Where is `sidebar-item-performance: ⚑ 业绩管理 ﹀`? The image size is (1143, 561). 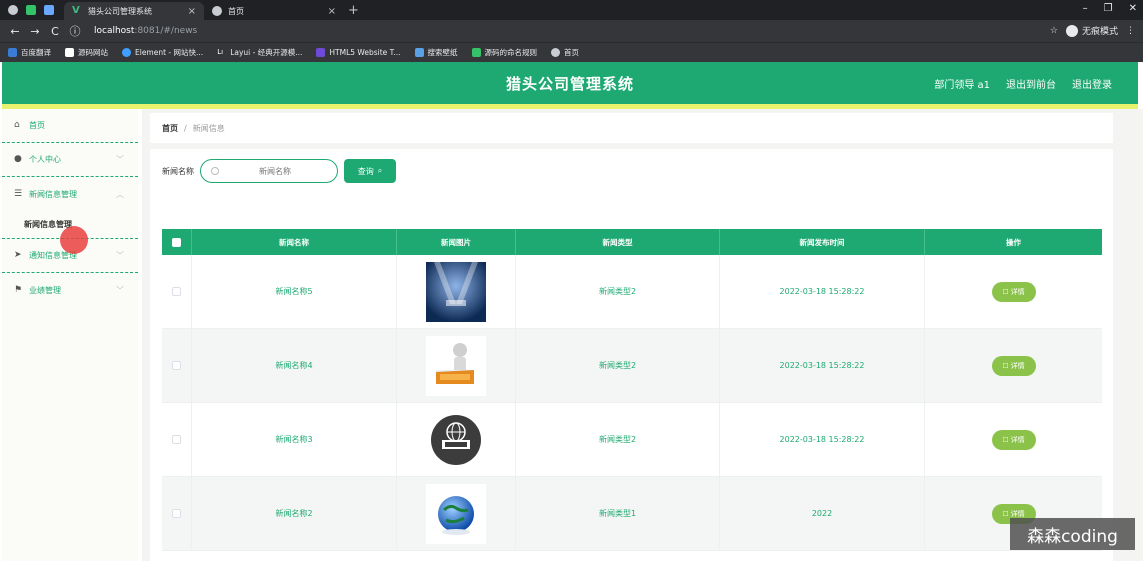 sidebar-item-performance: ⚑ 业绩管理 ﹀ is located at coordinates (70, 290).